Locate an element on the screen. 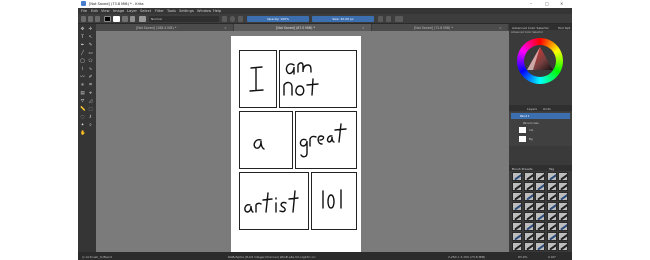 This screenshot has height=260, width=650. background-color-swatch is located at coordinates (116, 19).